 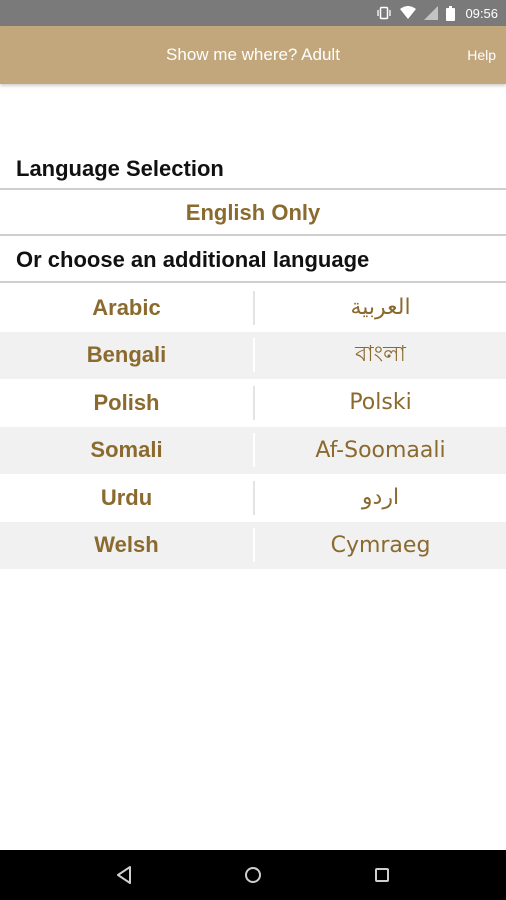 What do you see at coordinates (193, 259) in the screenshot?
I see `additional-language-heading: Or choose an additional language` at bounding box center [193, 259].